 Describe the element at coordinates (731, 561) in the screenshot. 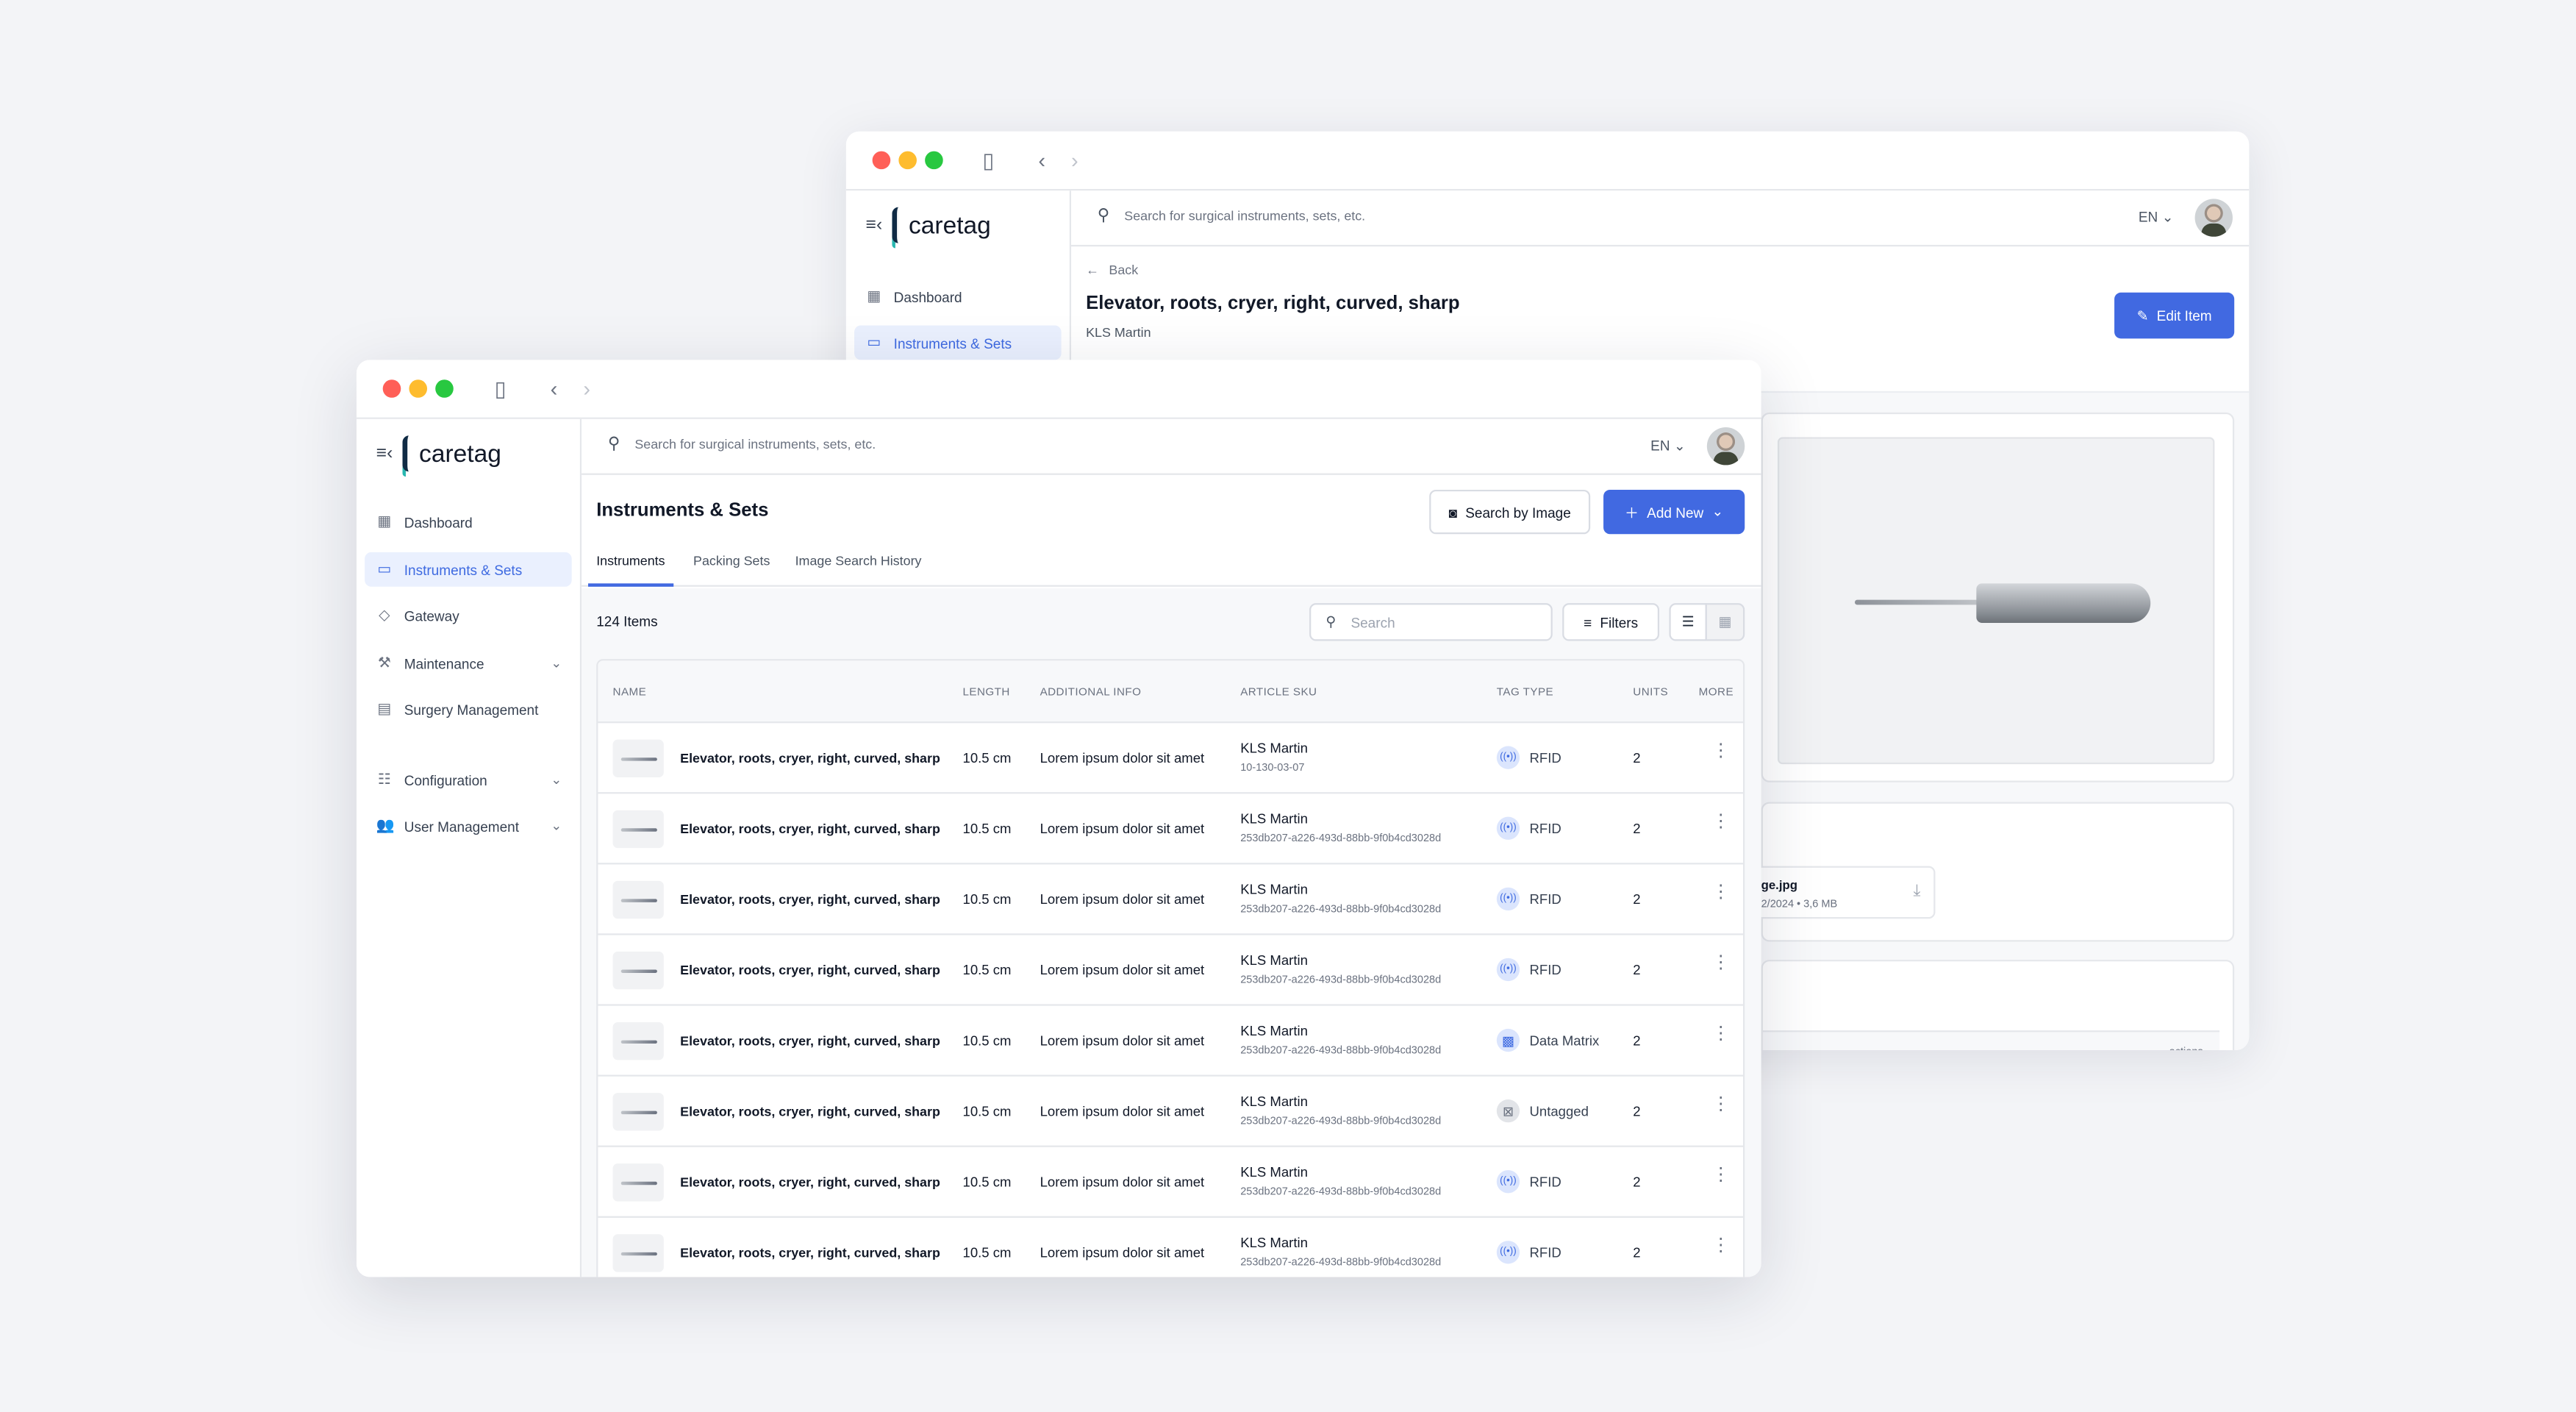

I see `tab-packing-sets: Packing Sets` at that location.